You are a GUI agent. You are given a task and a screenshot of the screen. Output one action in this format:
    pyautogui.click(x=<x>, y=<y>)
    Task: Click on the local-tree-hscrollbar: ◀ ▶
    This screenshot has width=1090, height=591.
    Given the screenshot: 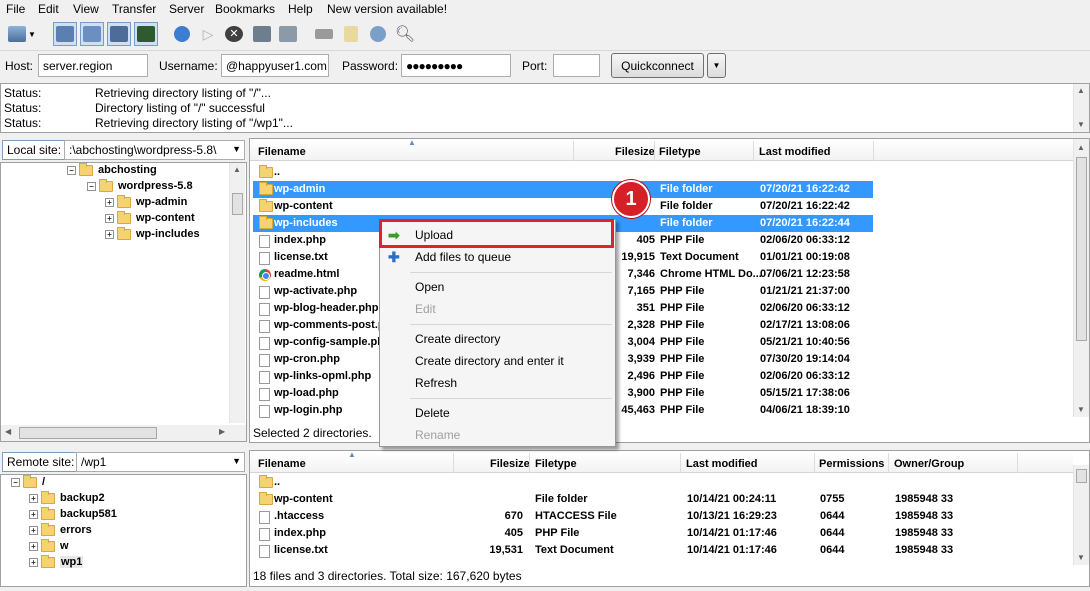 What is the action you would take?
    pyautogui.click(x=123, y=433)
    